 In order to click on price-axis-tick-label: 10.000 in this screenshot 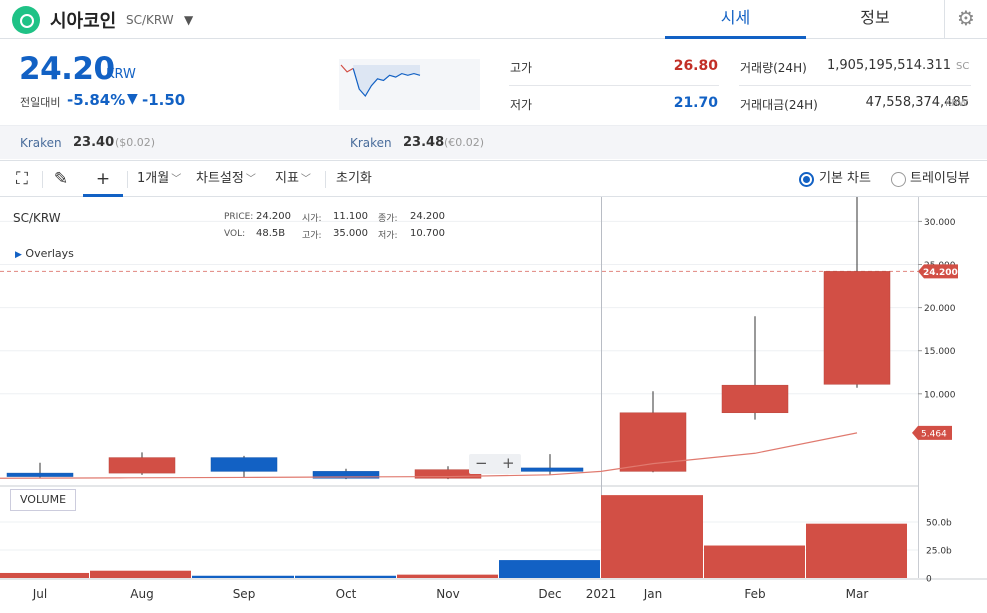, I will do `click(940, 395)`.